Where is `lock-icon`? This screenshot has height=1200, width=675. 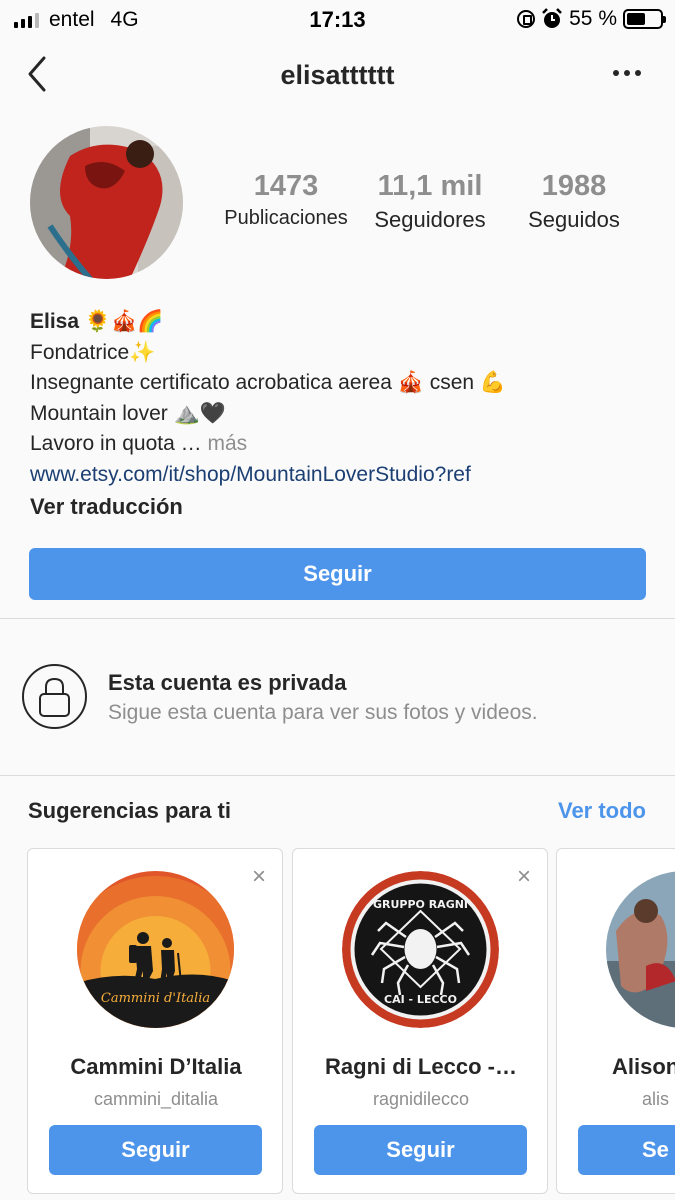
lock-icon is located at coordinates (54, 696).